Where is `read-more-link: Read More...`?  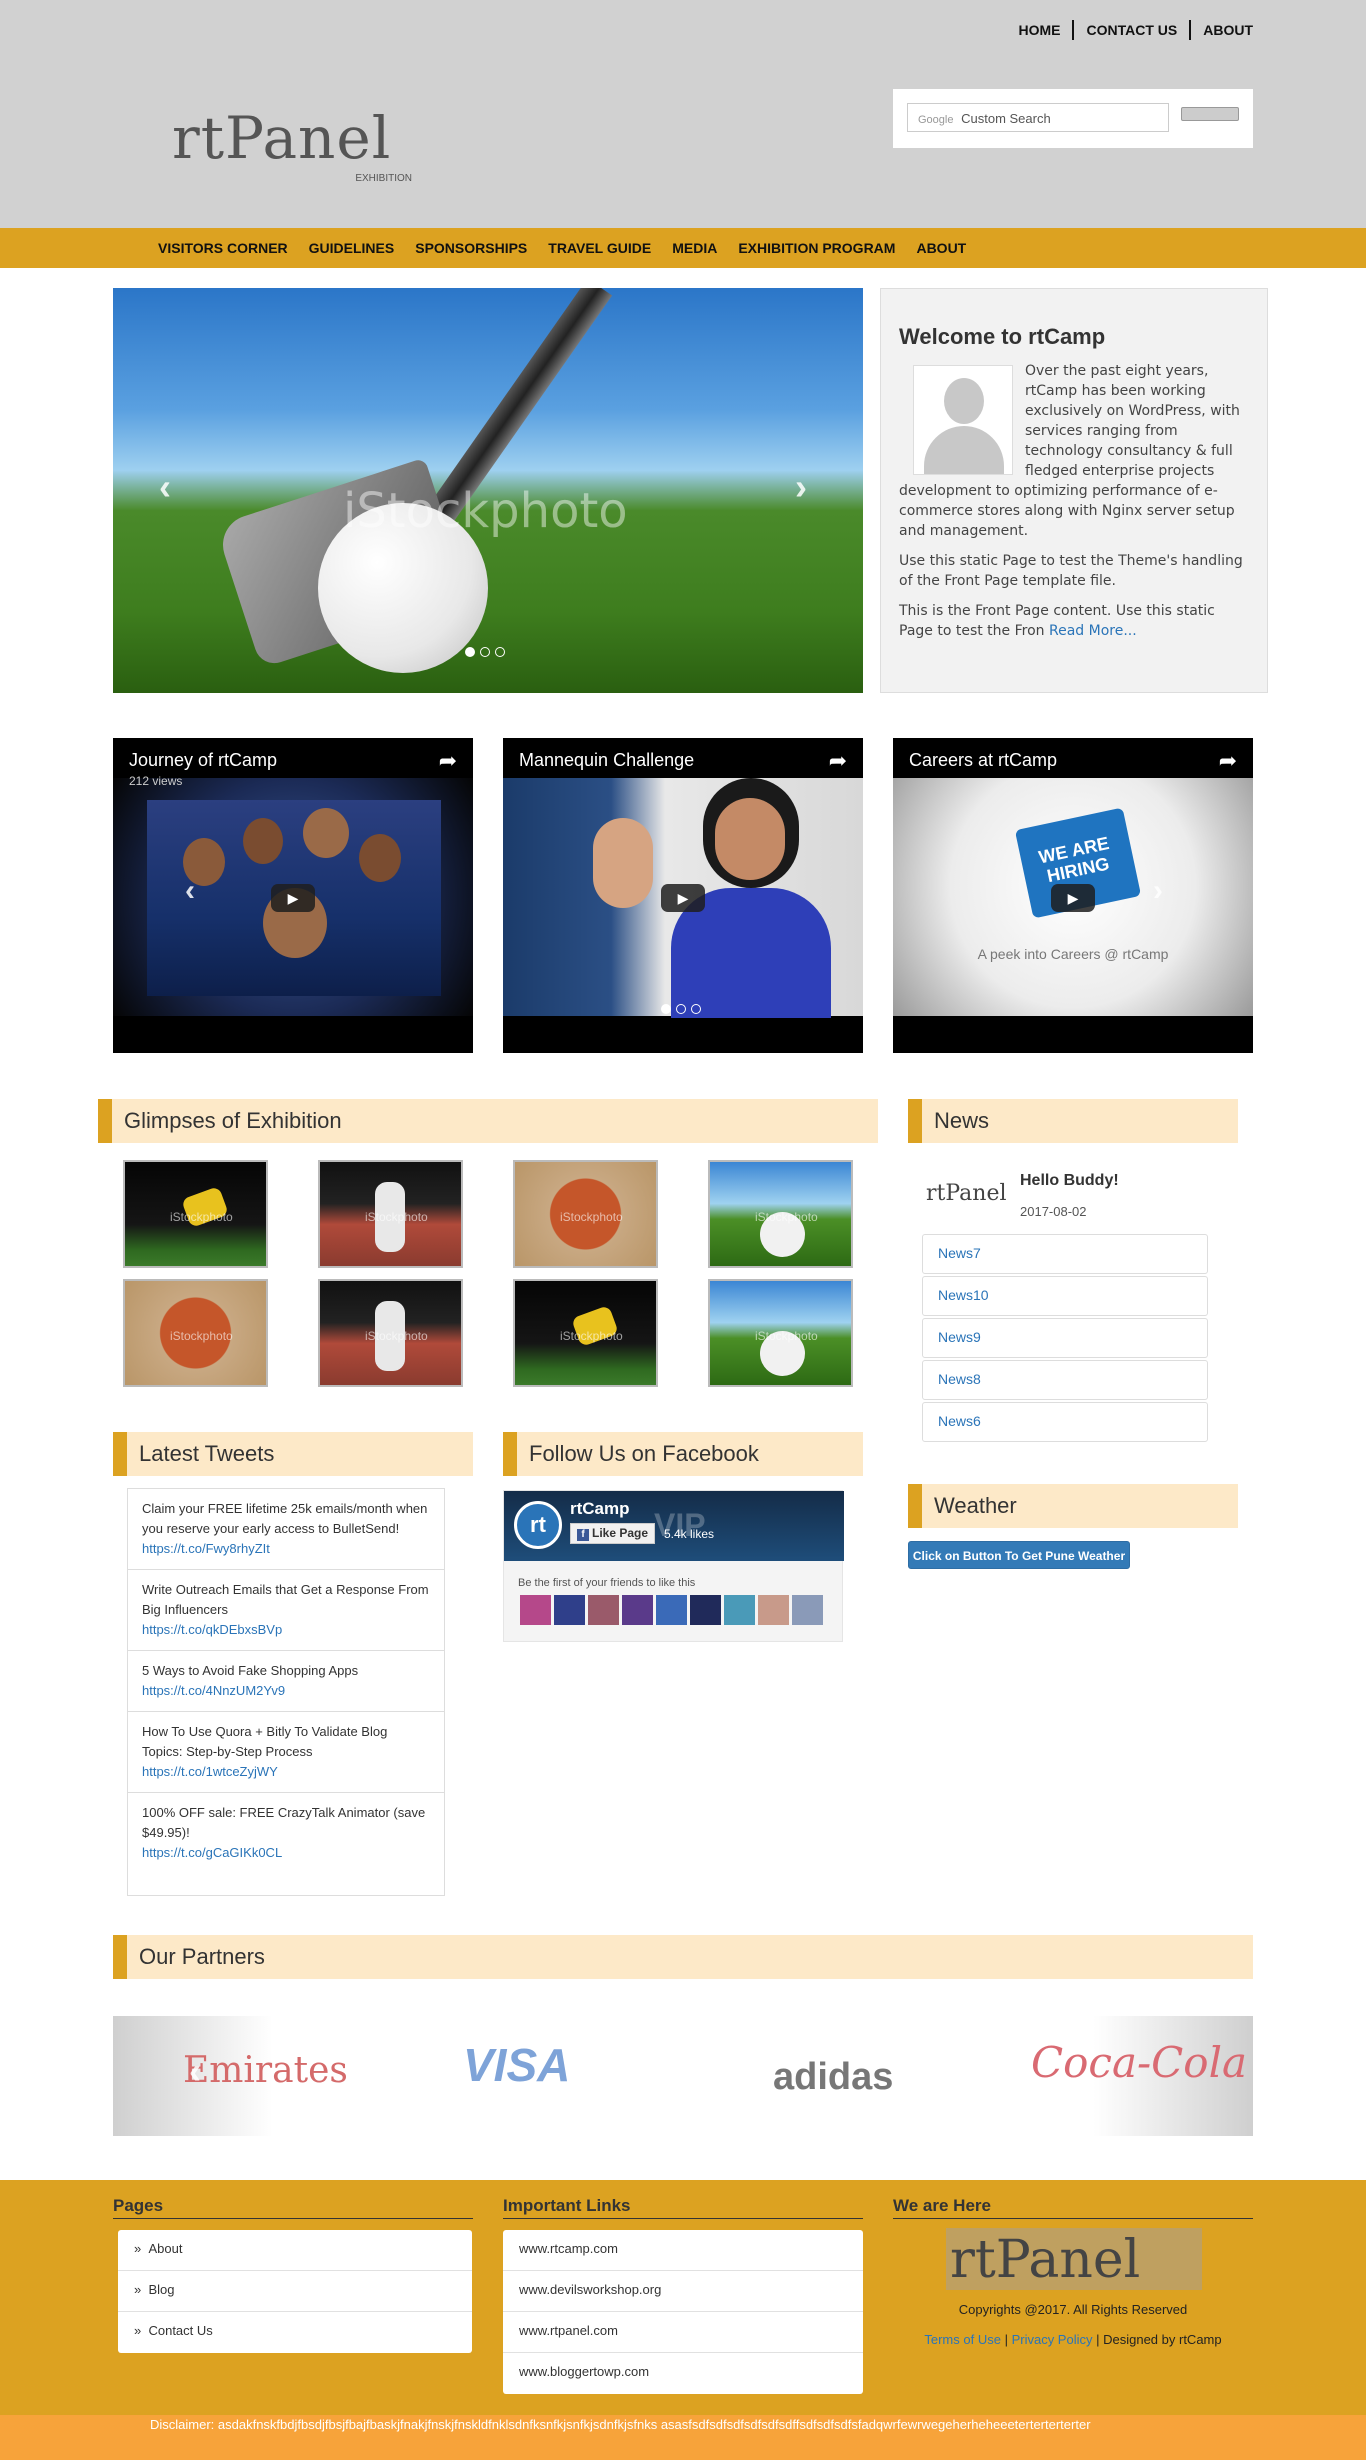
read-more-link: Read More... is located at coordinates (1093, 631).